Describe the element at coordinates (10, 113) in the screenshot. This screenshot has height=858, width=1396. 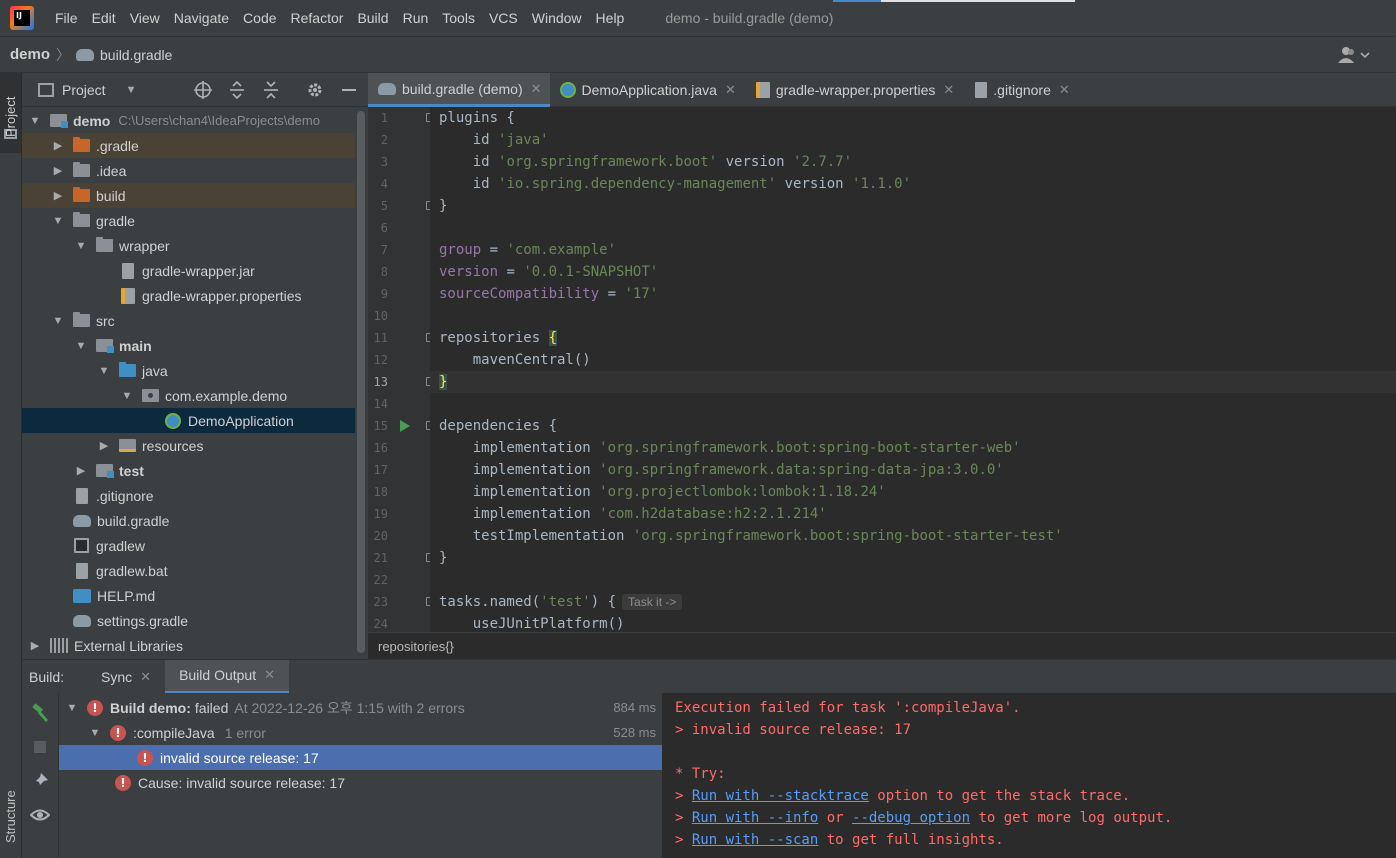
I see `project-tool-button: Project` at that location.